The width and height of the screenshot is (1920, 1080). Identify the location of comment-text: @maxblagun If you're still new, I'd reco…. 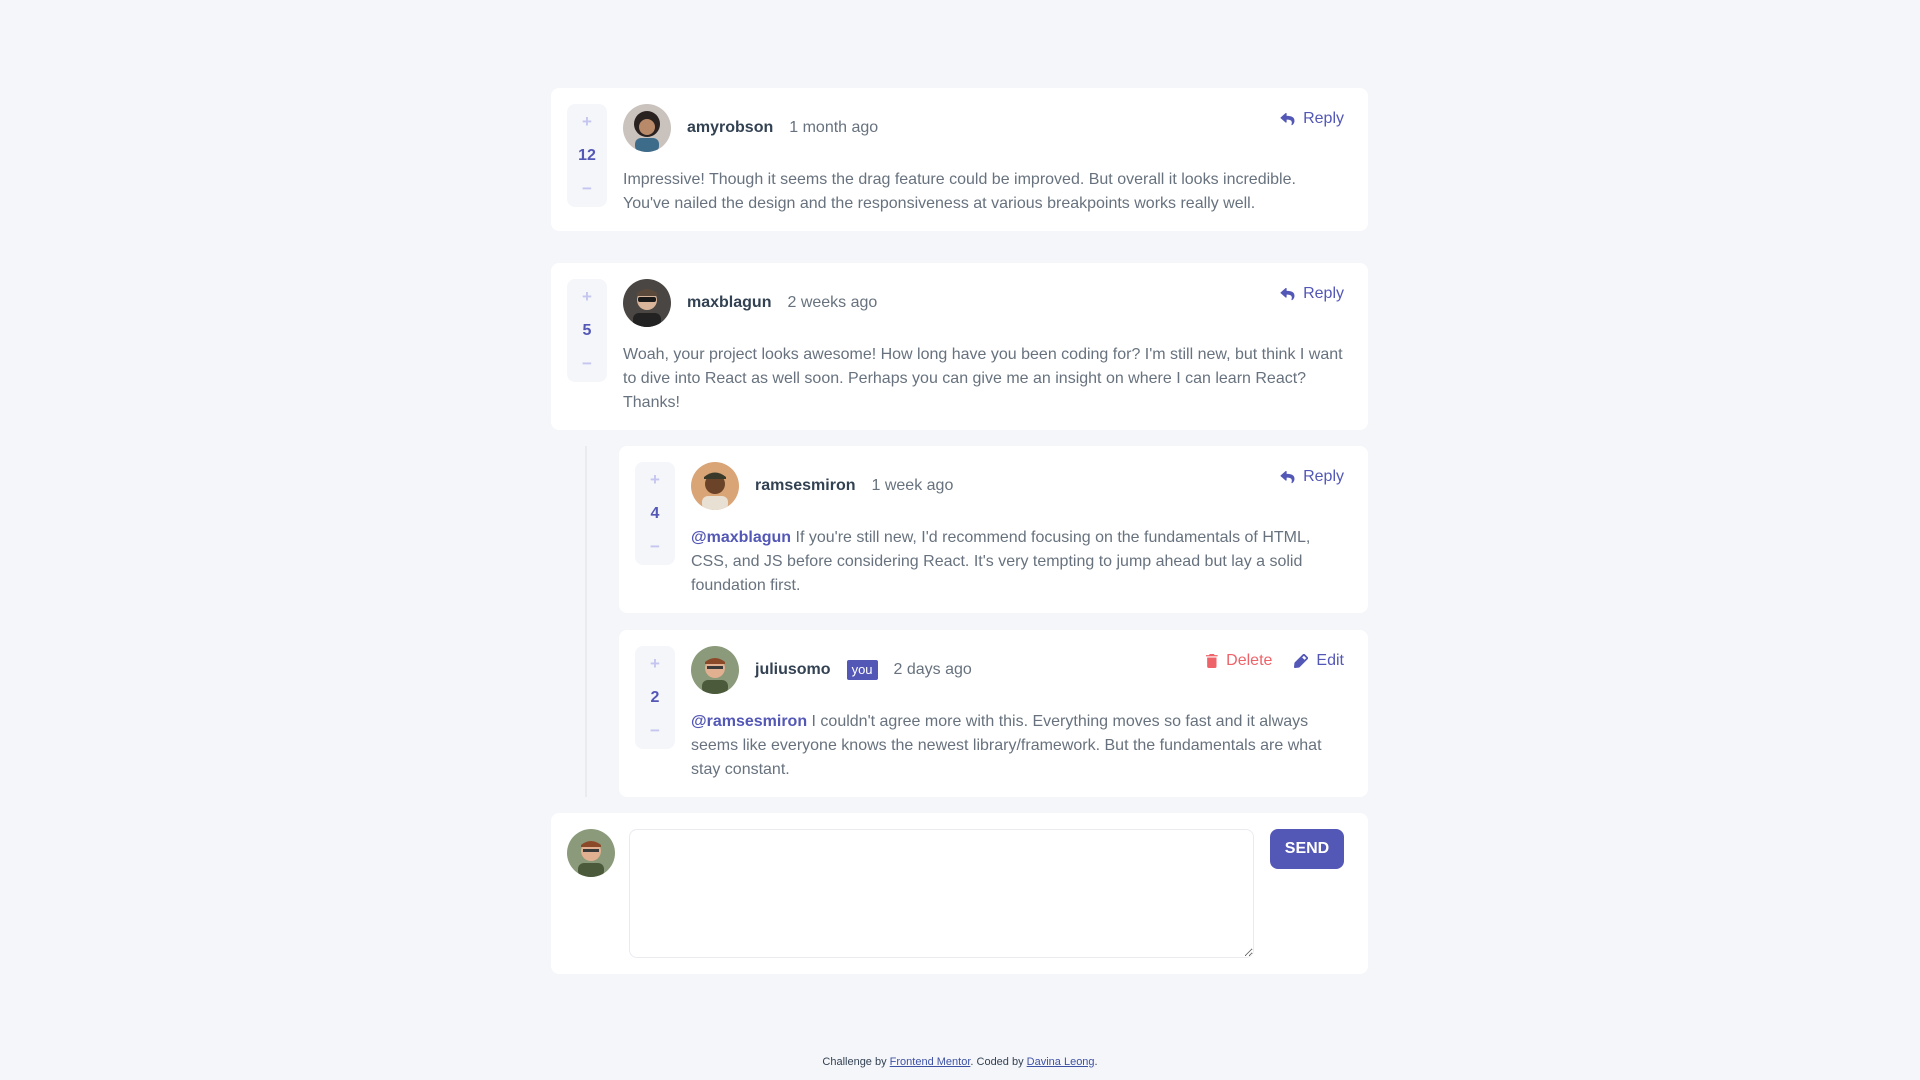
(1021, 562).